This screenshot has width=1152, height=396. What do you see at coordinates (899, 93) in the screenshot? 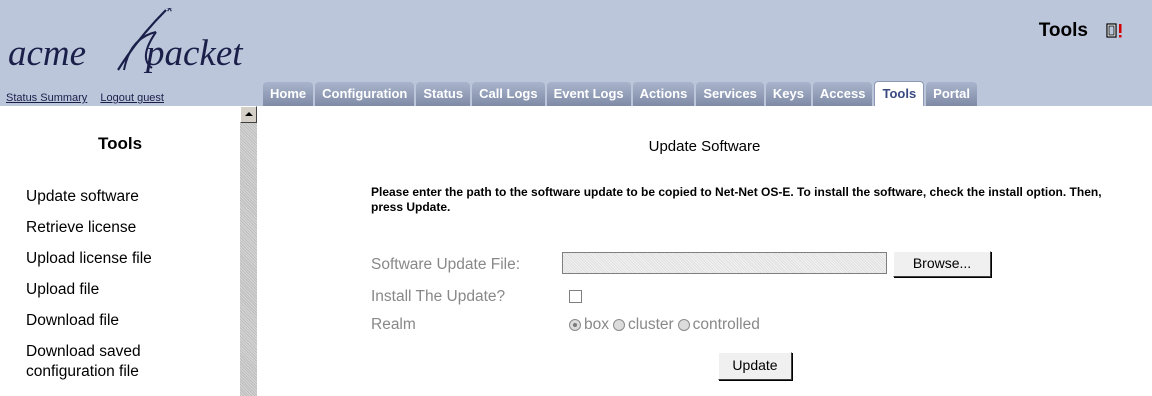
I see `tab-tools: Tools` at bounding box center [899, 93].